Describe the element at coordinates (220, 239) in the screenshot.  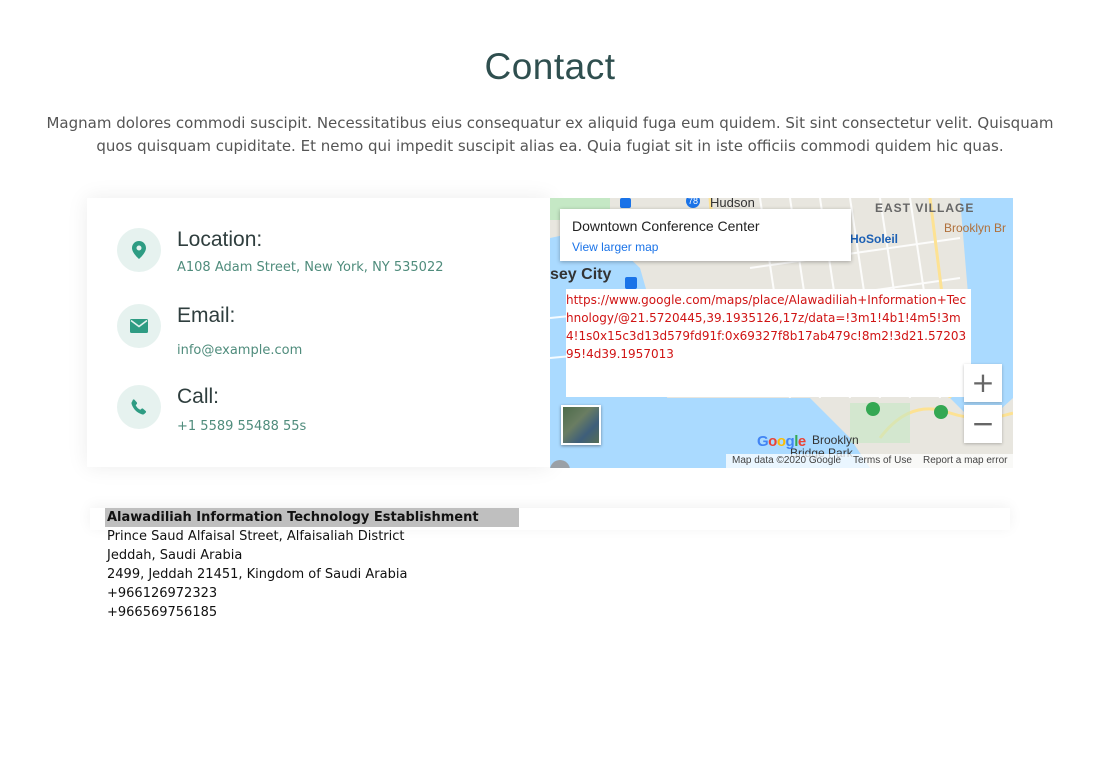
I see `location-label: Location:` at that location.